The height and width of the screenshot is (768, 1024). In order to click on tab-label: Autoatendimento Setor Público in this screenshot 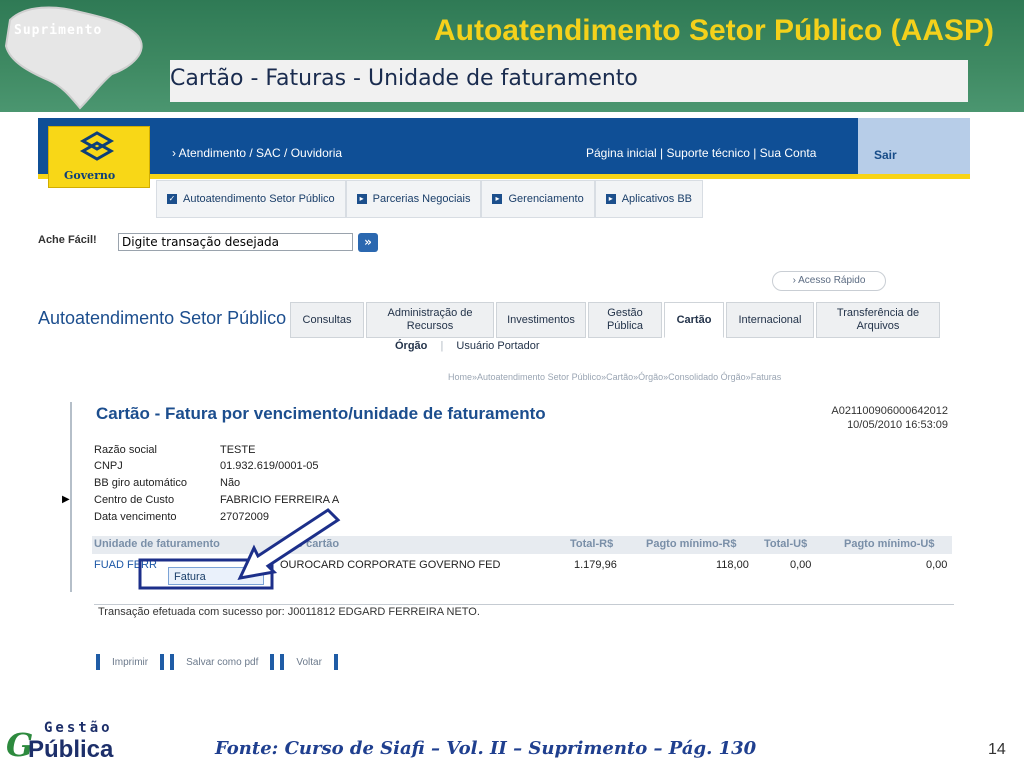, I will do `click(259, 199)`.